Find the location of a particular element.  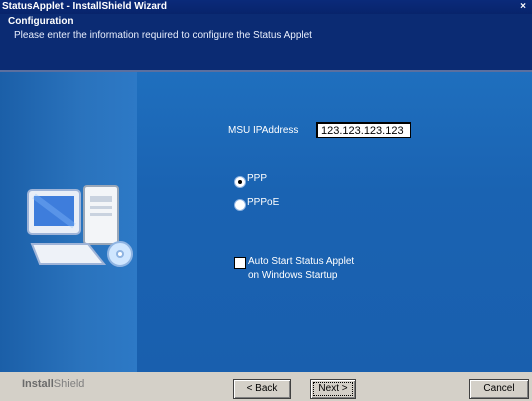

title-bar: StatusApplet - InstallShield Wizard × is located at coordinates (266, 7).